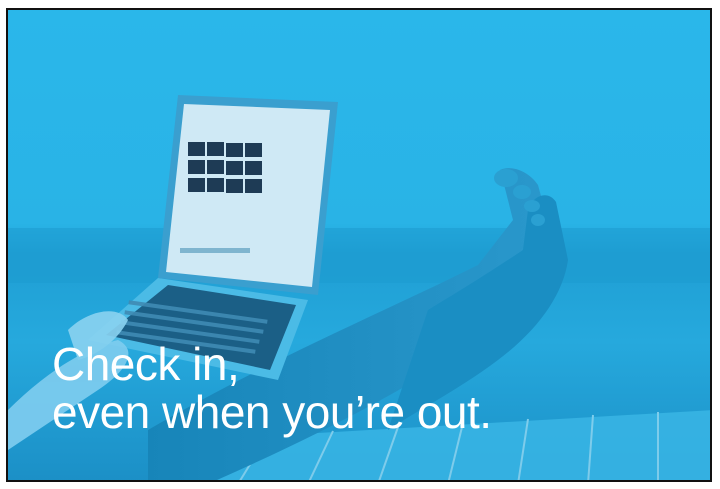 The height and width of the screenshot is (489, 720). What do you see at coordinates (272, 412) in the screenshot?
I see `headline-line-2: even when you’re out.` at bounding box center [272, 412].